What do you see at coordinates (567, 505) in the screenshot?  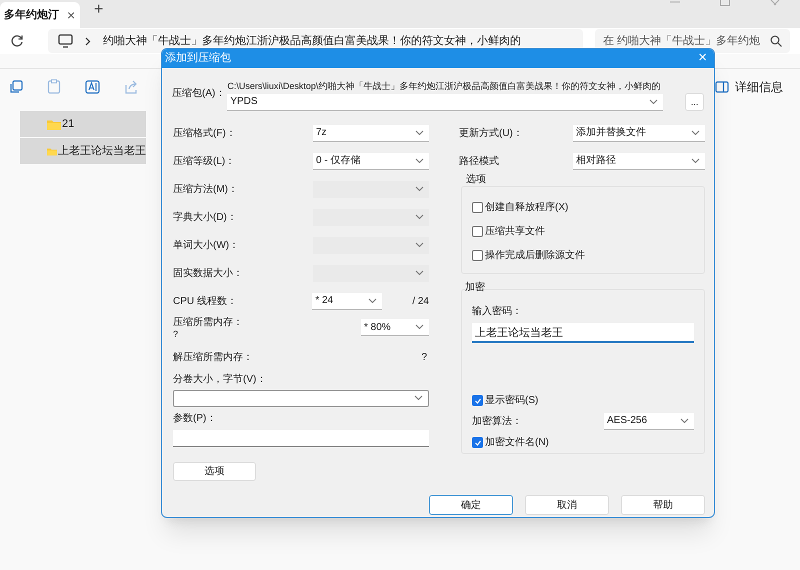 I see `dialog-button: 取消` at bounding box center [567, 505].